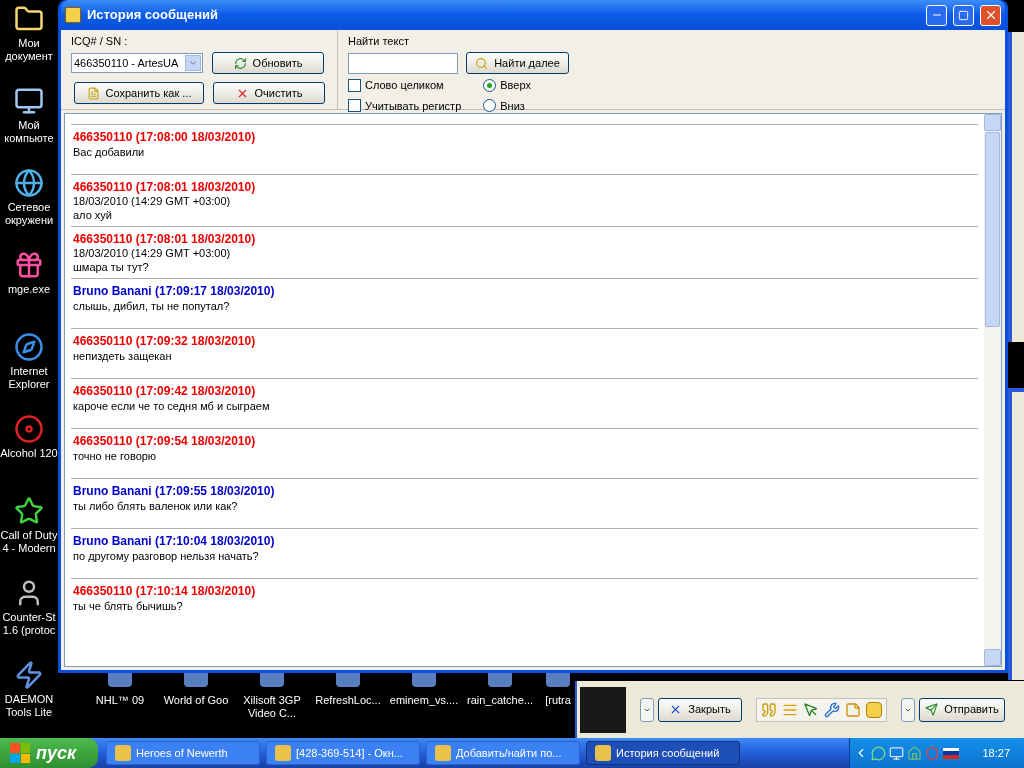 The image size is (1024, 768). What do you see at coordinates (29, 347) in the screenshot?
I see `compass-icon` at bounding box center [29, 347].